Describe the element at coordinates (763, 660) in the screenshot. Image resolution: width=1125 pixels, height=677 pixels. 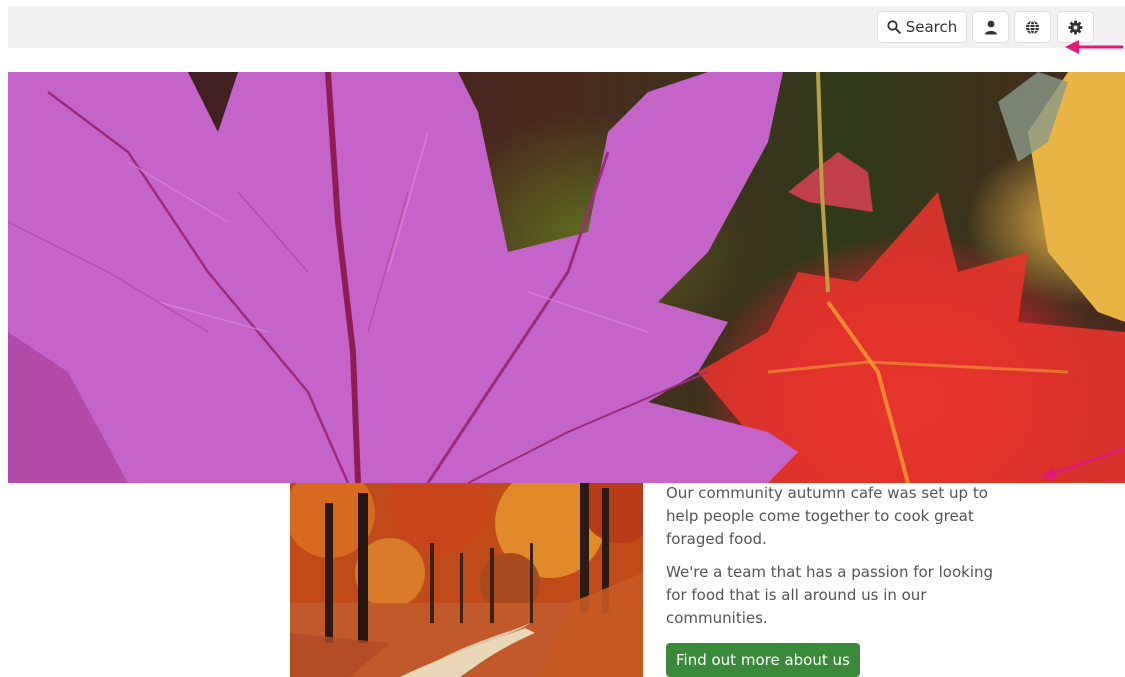
I see `find-out-more-button: Find out more about us` at that location.